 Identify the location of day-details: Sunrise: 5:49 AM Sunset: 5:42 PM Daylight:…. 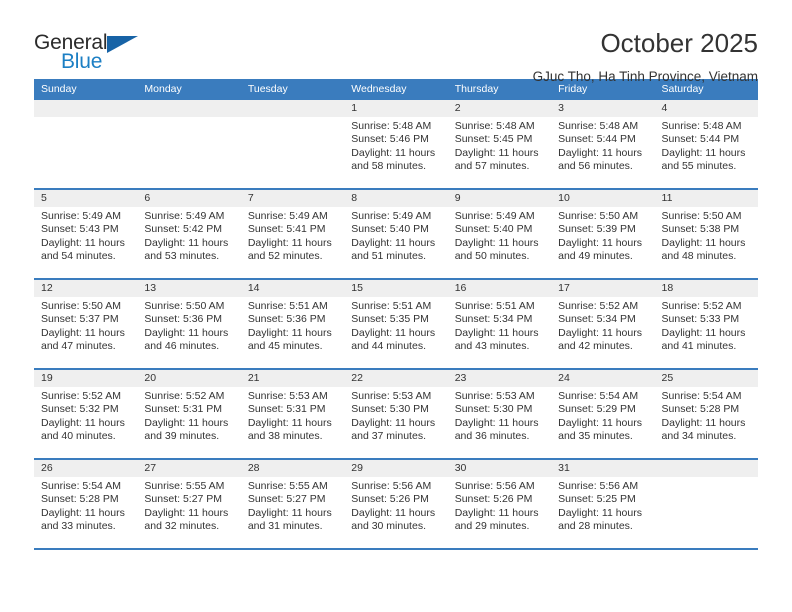
(188, 235).